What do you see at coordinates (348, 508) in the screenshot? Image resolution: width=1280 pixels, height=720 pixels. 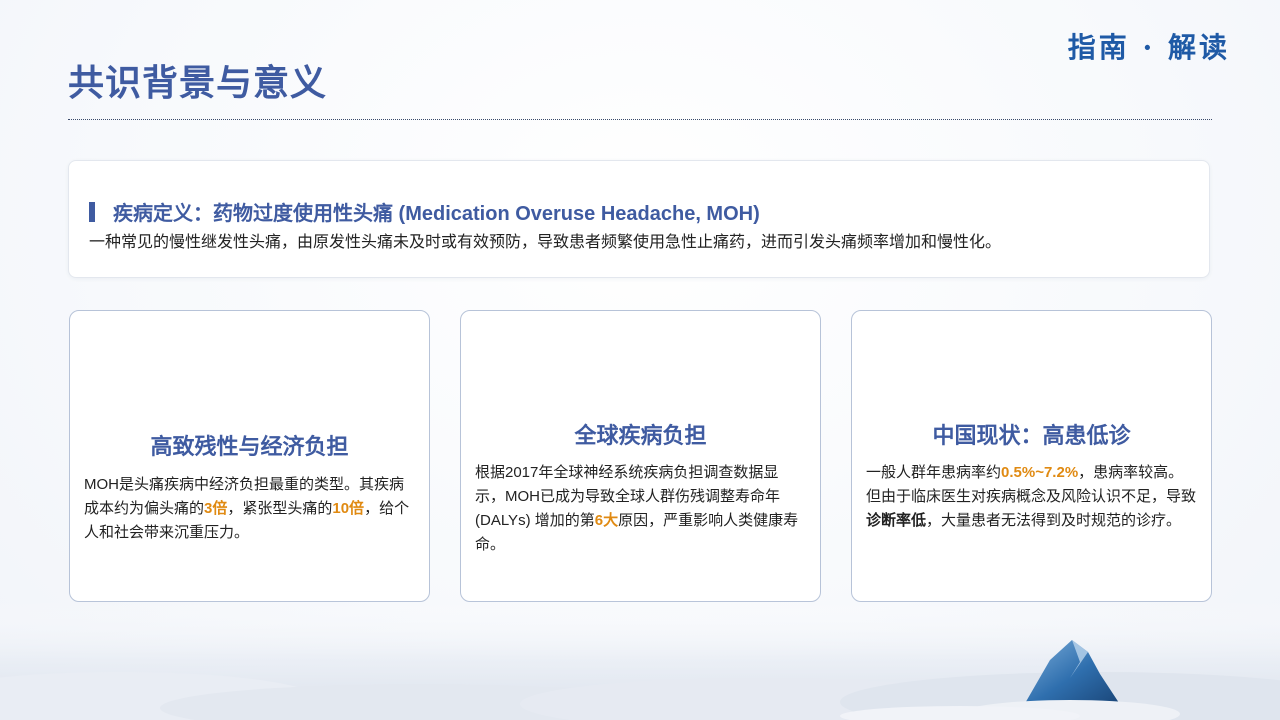 I see `card-highlight: 10倍` at bounding box center [348, 508].